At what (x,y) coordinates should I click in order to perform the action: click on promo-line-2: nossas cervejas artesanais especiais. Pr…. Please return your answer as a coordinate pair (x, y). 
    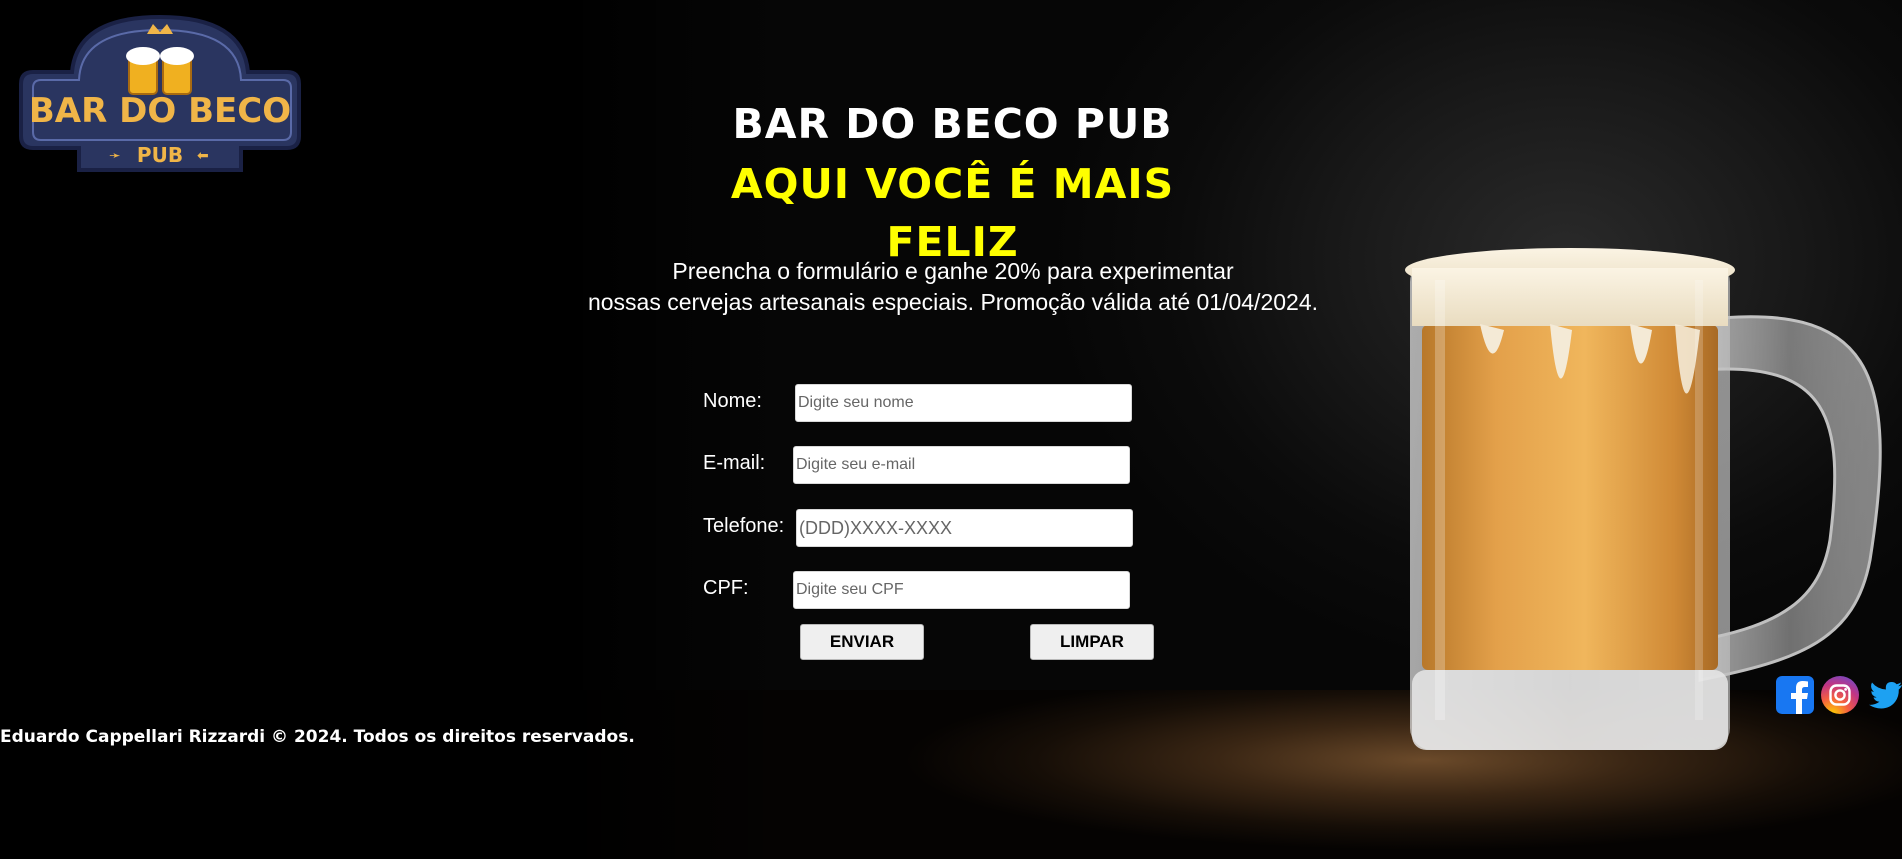
    Looking at the image, I should click on (953, 302).